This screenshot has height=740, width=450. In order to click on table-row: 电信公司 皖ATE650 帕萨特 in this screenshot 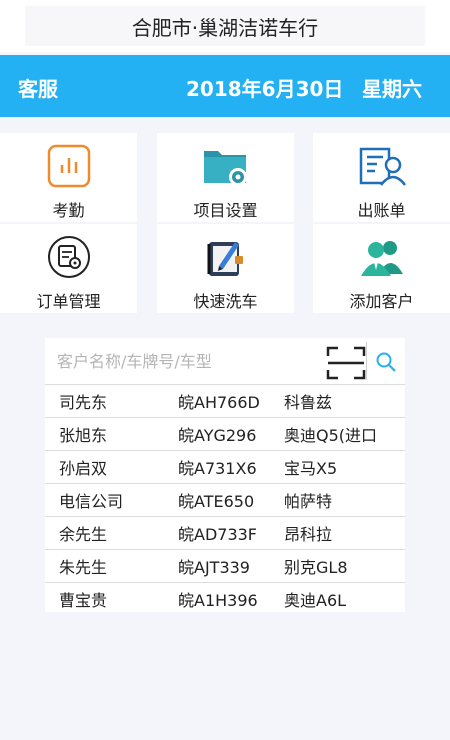, I will do `click(225, 499)`.